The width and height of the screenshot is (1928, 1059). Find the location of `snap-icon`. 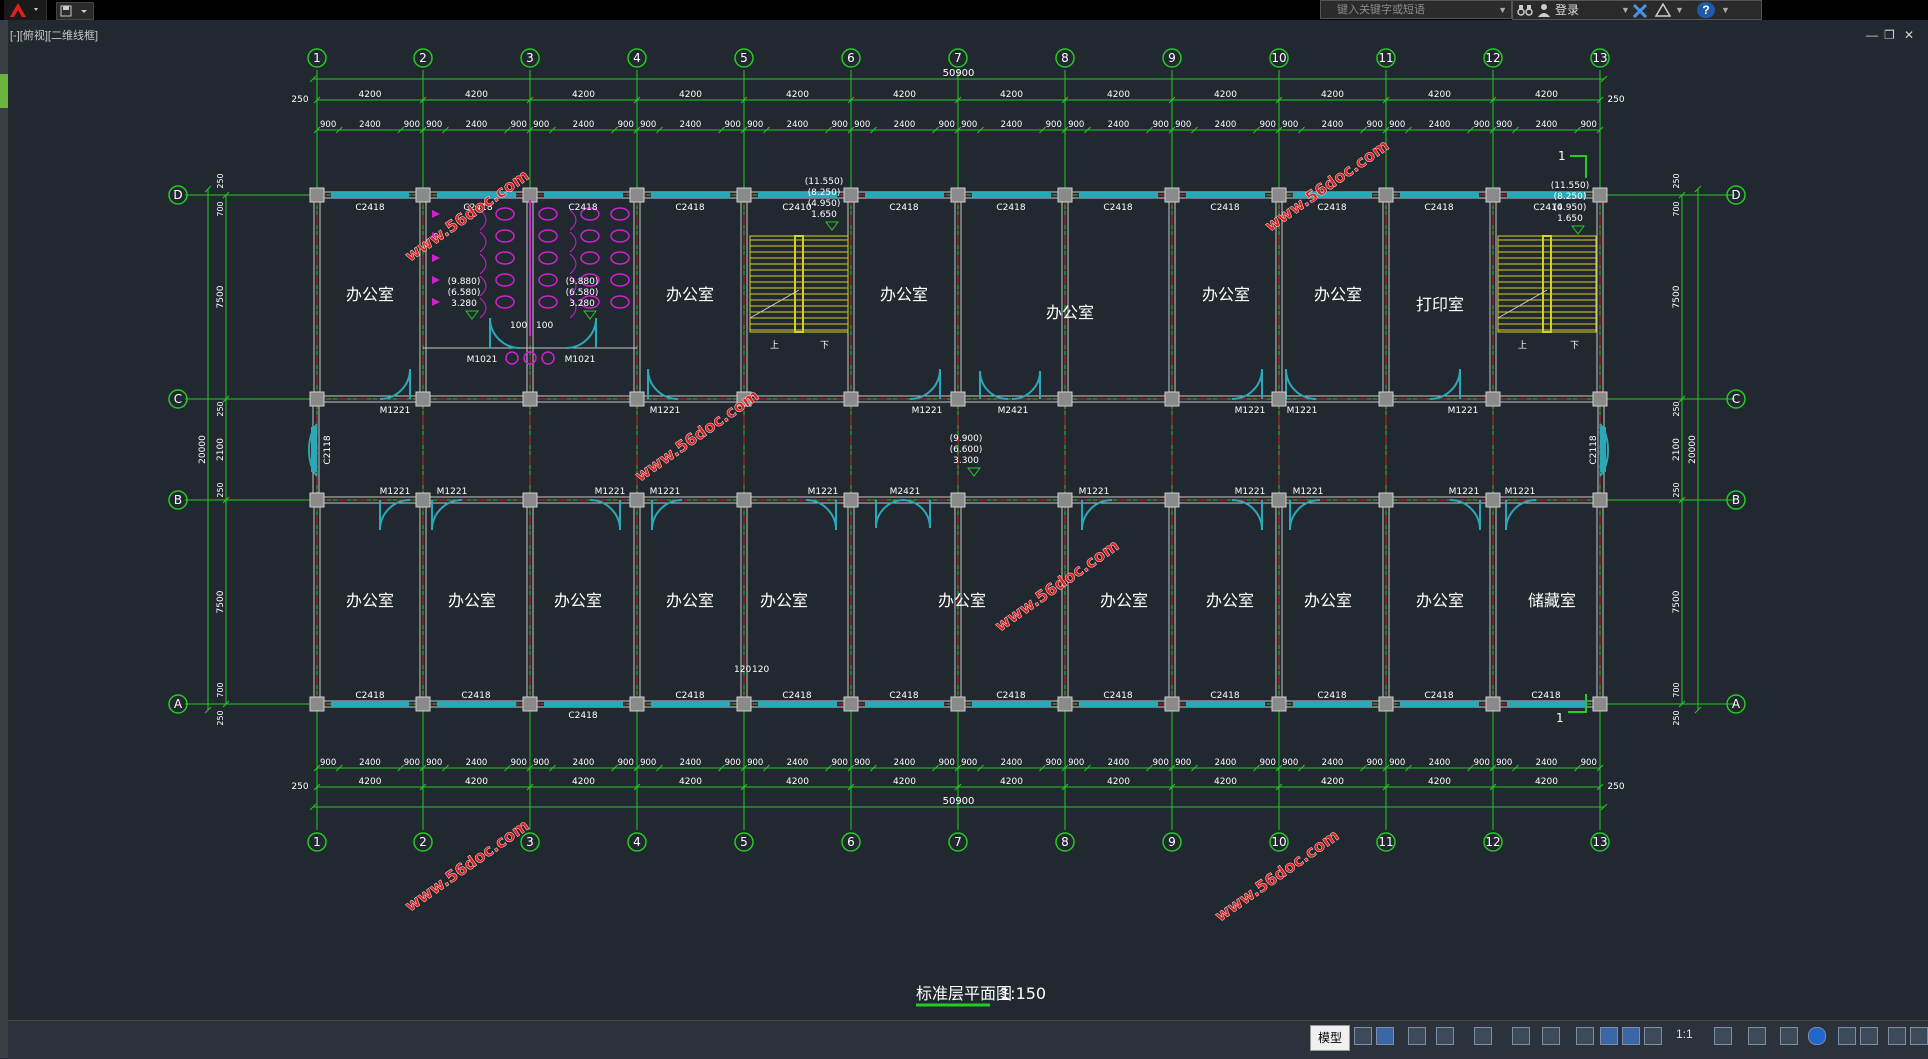

snap-icon is located at coordinates (1385, 1036).